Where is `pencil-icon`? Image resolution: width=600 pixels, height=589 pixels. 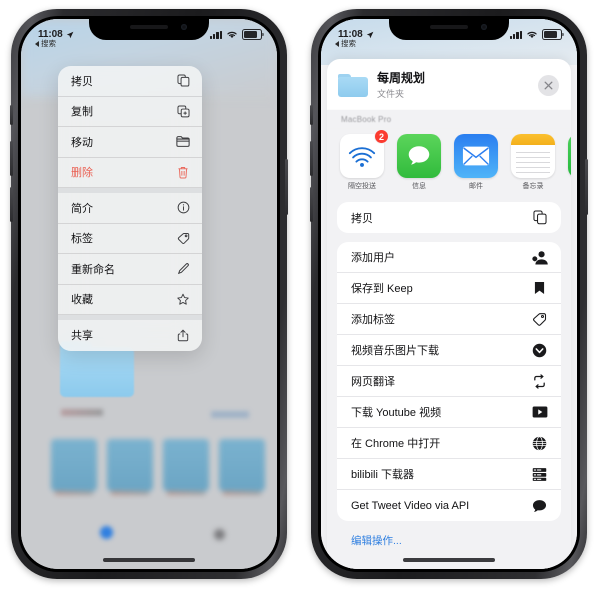 pencil-icon is located at coordinates (183, 269).